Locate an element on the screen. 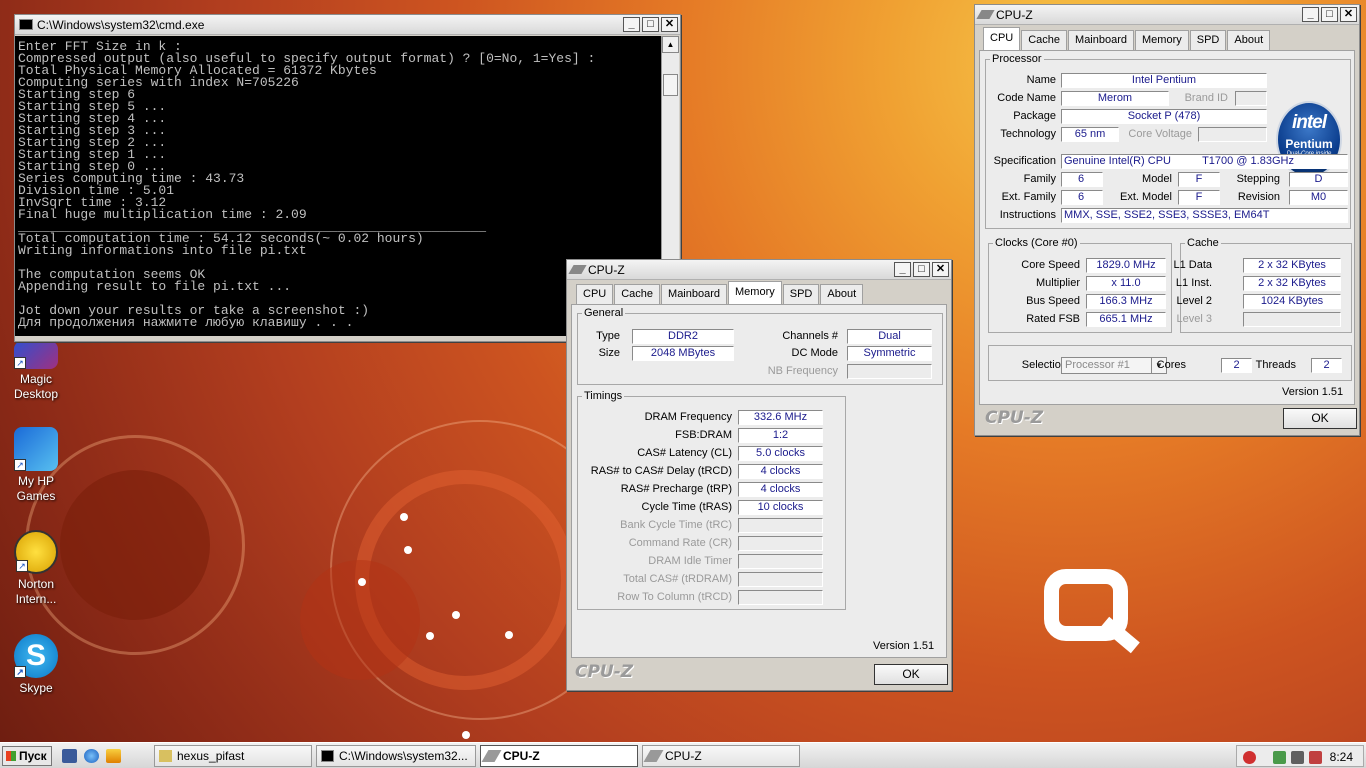  power-icon is located at coordinates (1315, 757).